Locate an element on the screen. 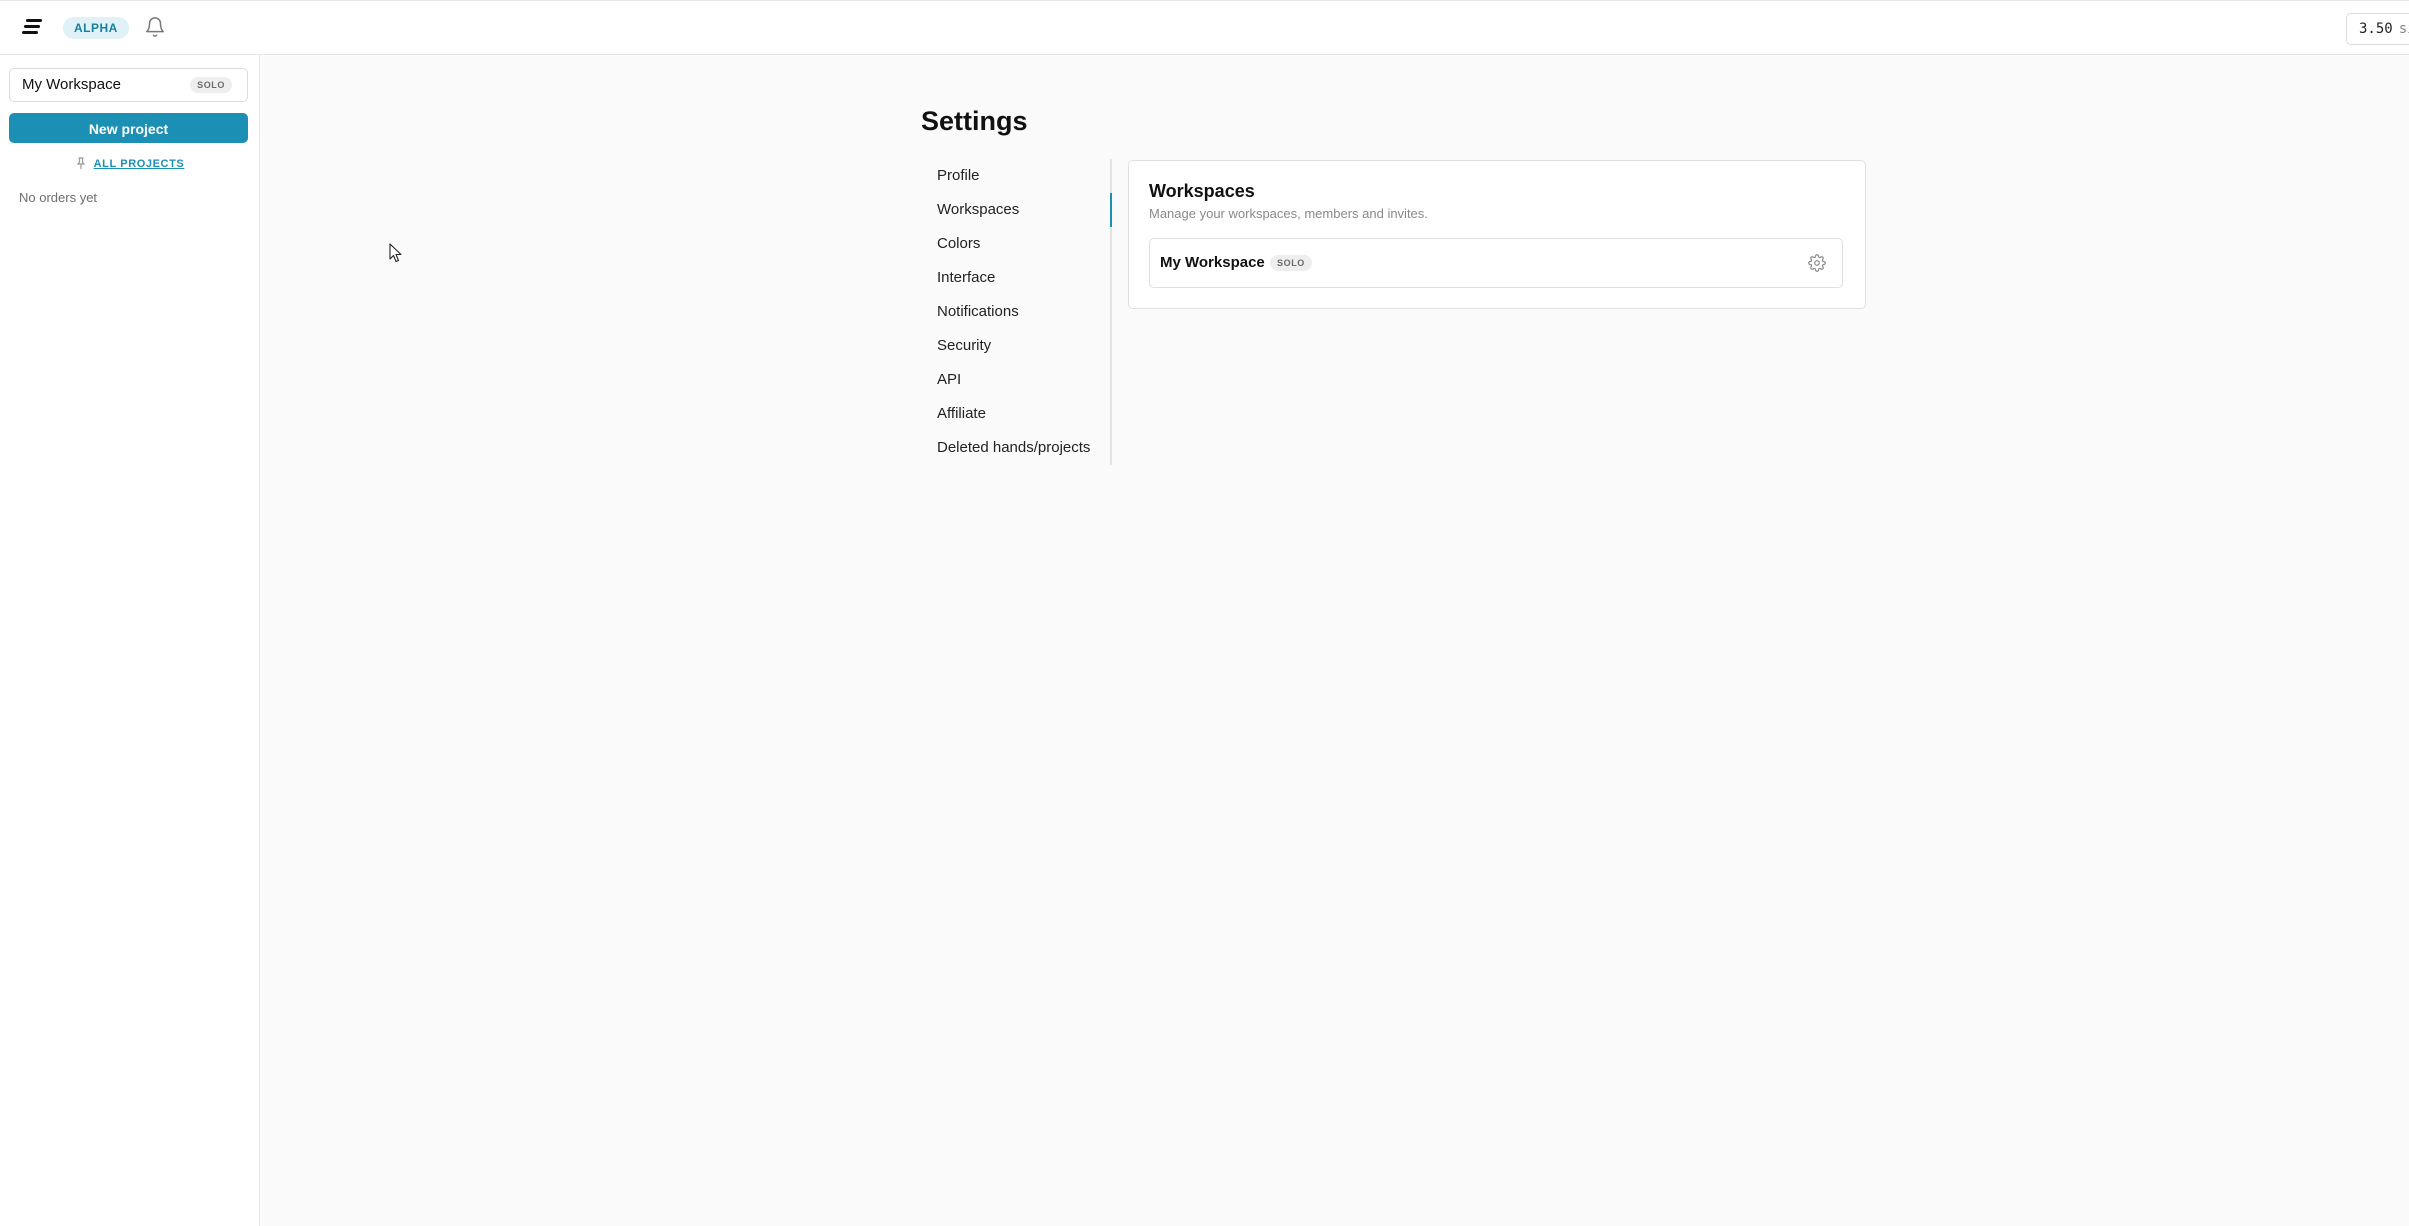 The width and height of the screenshot is (2409, 1226). logo-icon is located at coordinates (32, 27).